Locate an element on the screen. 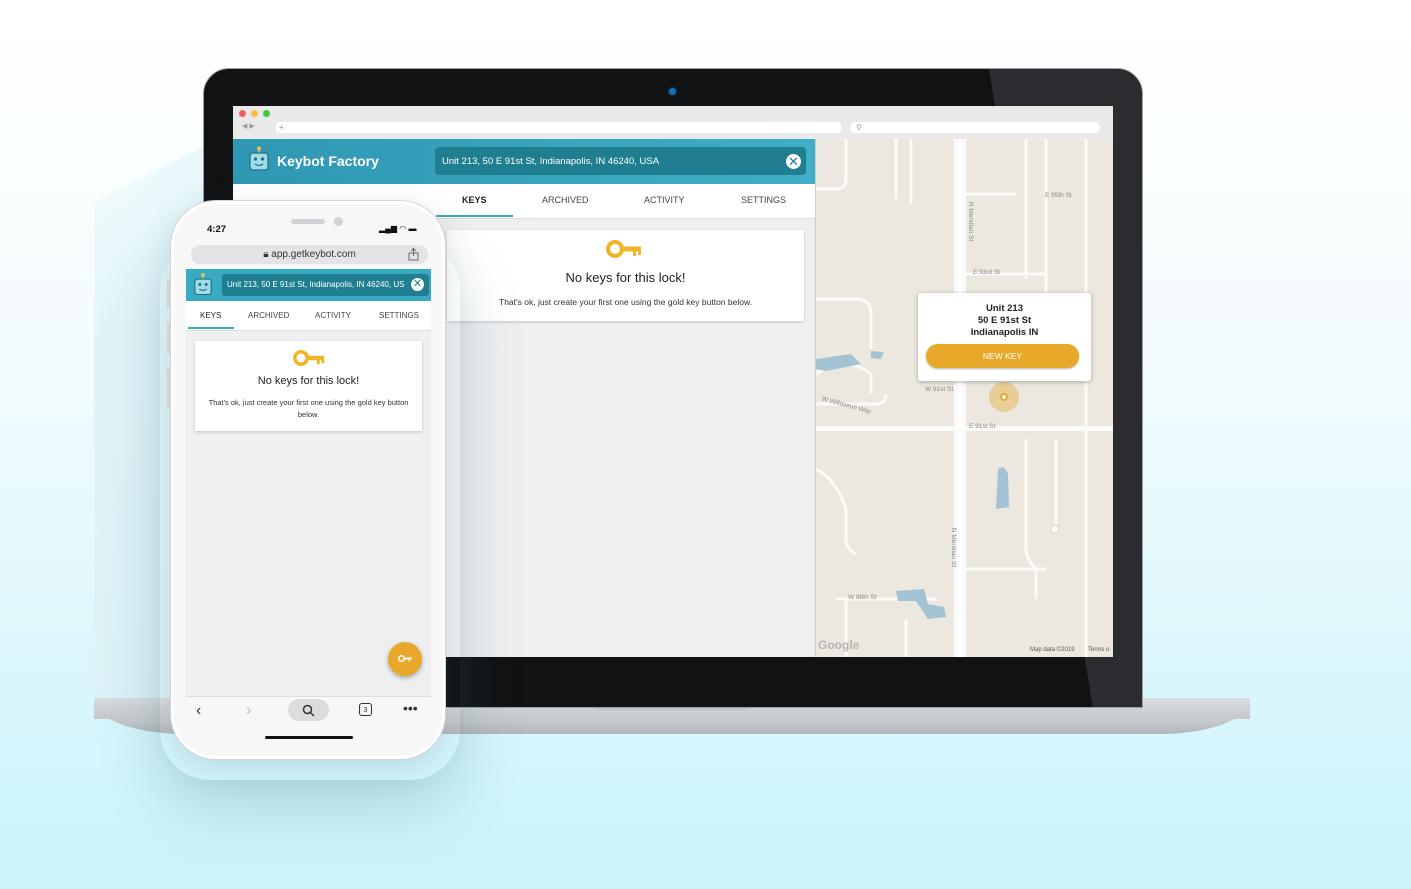 The image size is (1411, 889). close-window-icon is located at coordinates (242, 113).